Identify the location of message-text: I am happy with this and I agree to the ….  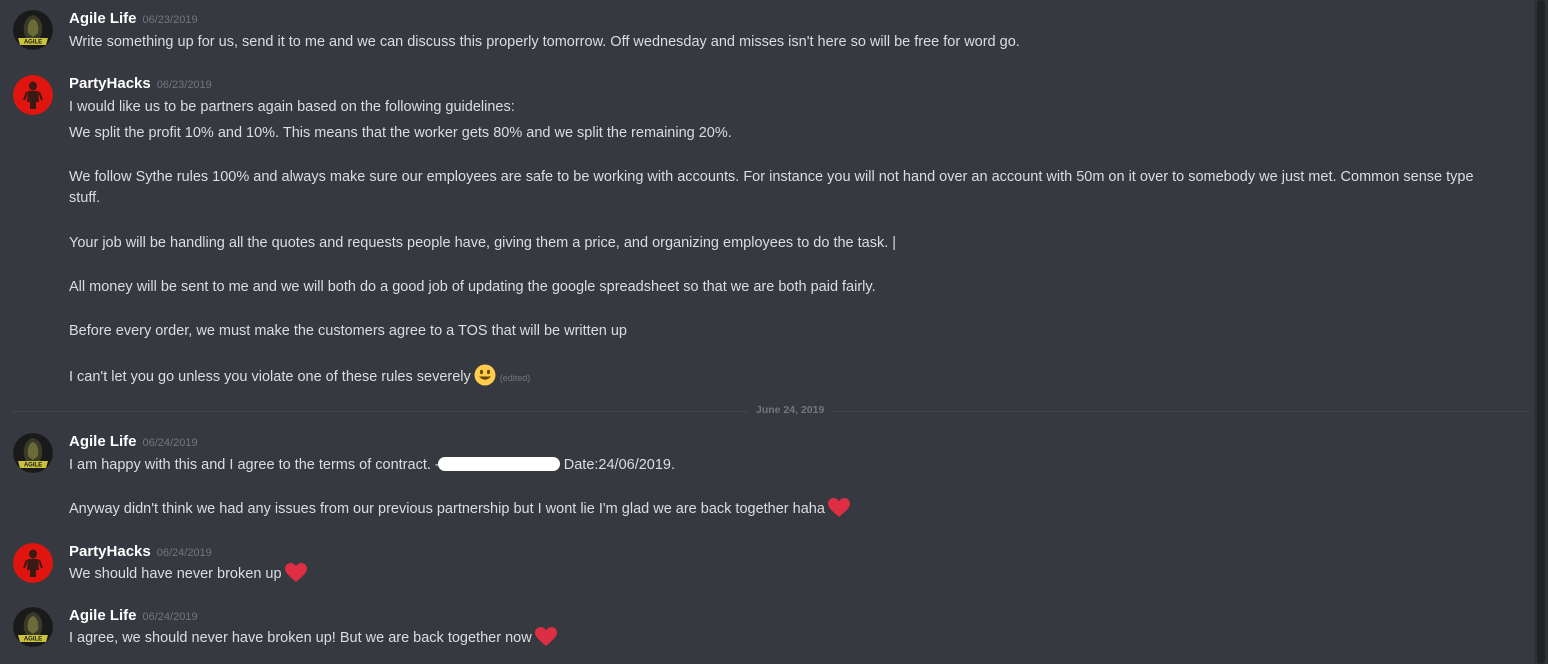
(254, 465).